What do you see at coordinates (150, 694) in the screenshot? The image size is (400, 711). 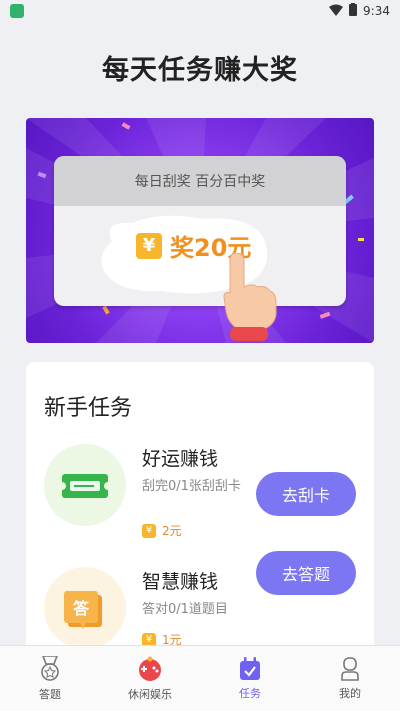 I see `nav-label: 休闲娱乐` at bounding box center [150, 694].